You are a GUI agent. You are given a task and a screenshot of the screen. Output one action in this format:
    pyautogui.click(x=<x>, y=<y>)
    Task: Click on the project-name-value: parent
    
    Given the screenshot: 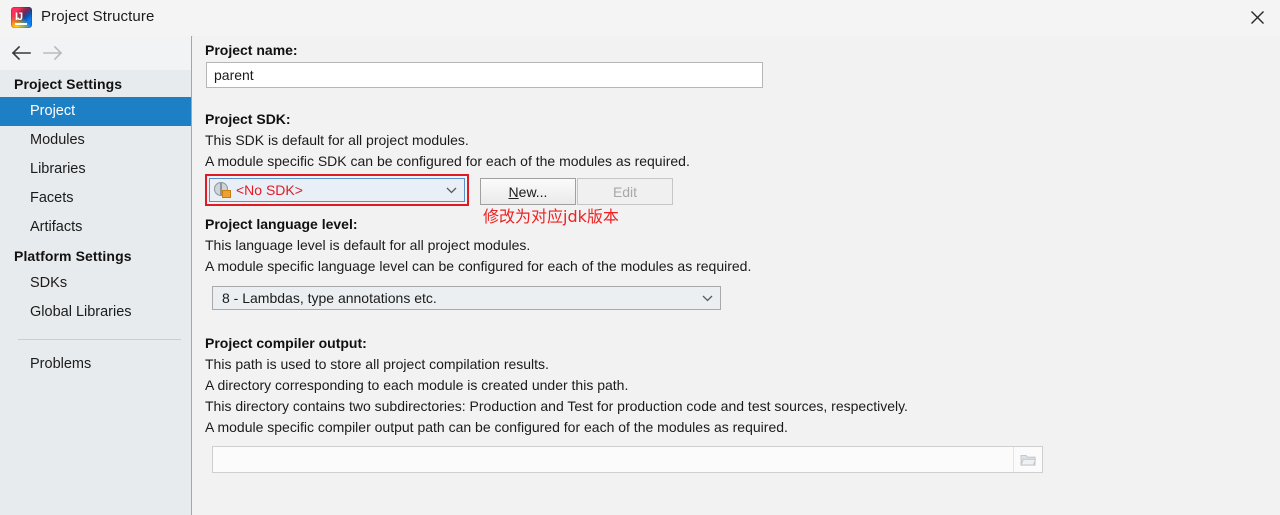 What is the action you would take?
    pyautogui.click(x=234, y=75)
    